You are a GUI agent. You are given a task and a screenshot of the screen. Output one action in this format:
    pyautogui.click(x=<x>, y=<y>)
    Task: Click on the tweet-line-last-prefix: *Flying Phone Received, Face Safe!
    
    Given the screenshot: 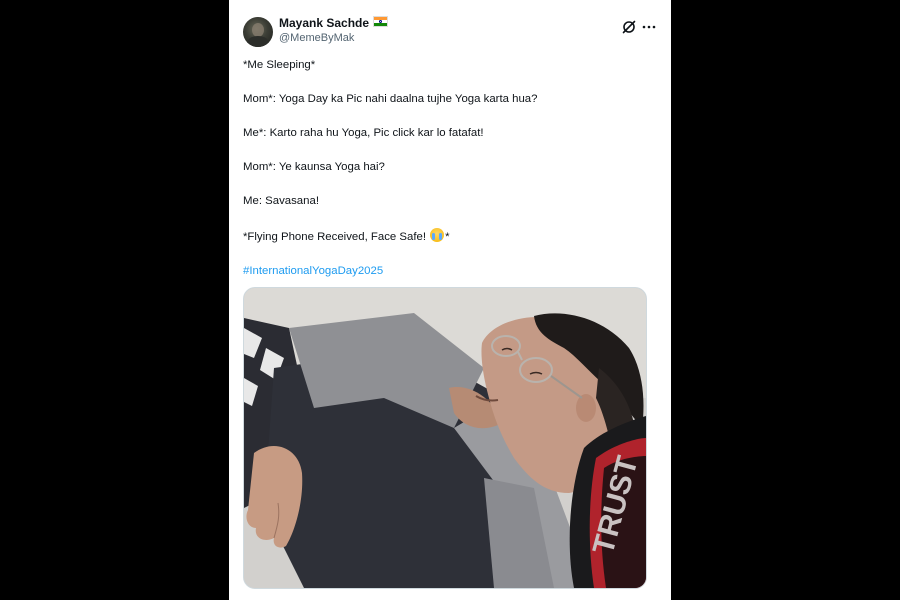 What is the action you would take?
    pyautogui.click(x=336, y=237)
    